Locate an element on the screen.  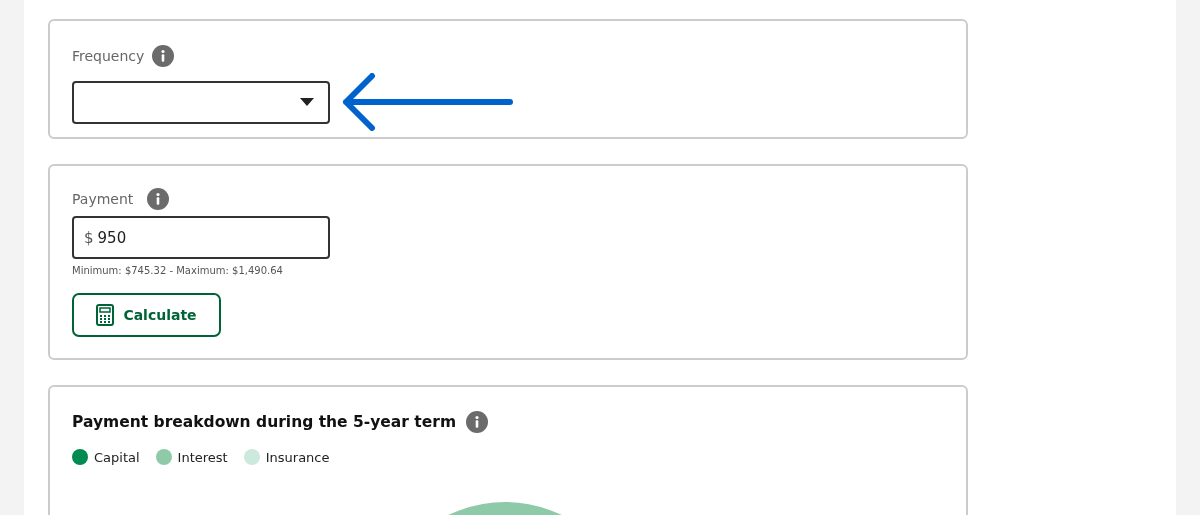
caret-icon is located at coordinates (307, 102).